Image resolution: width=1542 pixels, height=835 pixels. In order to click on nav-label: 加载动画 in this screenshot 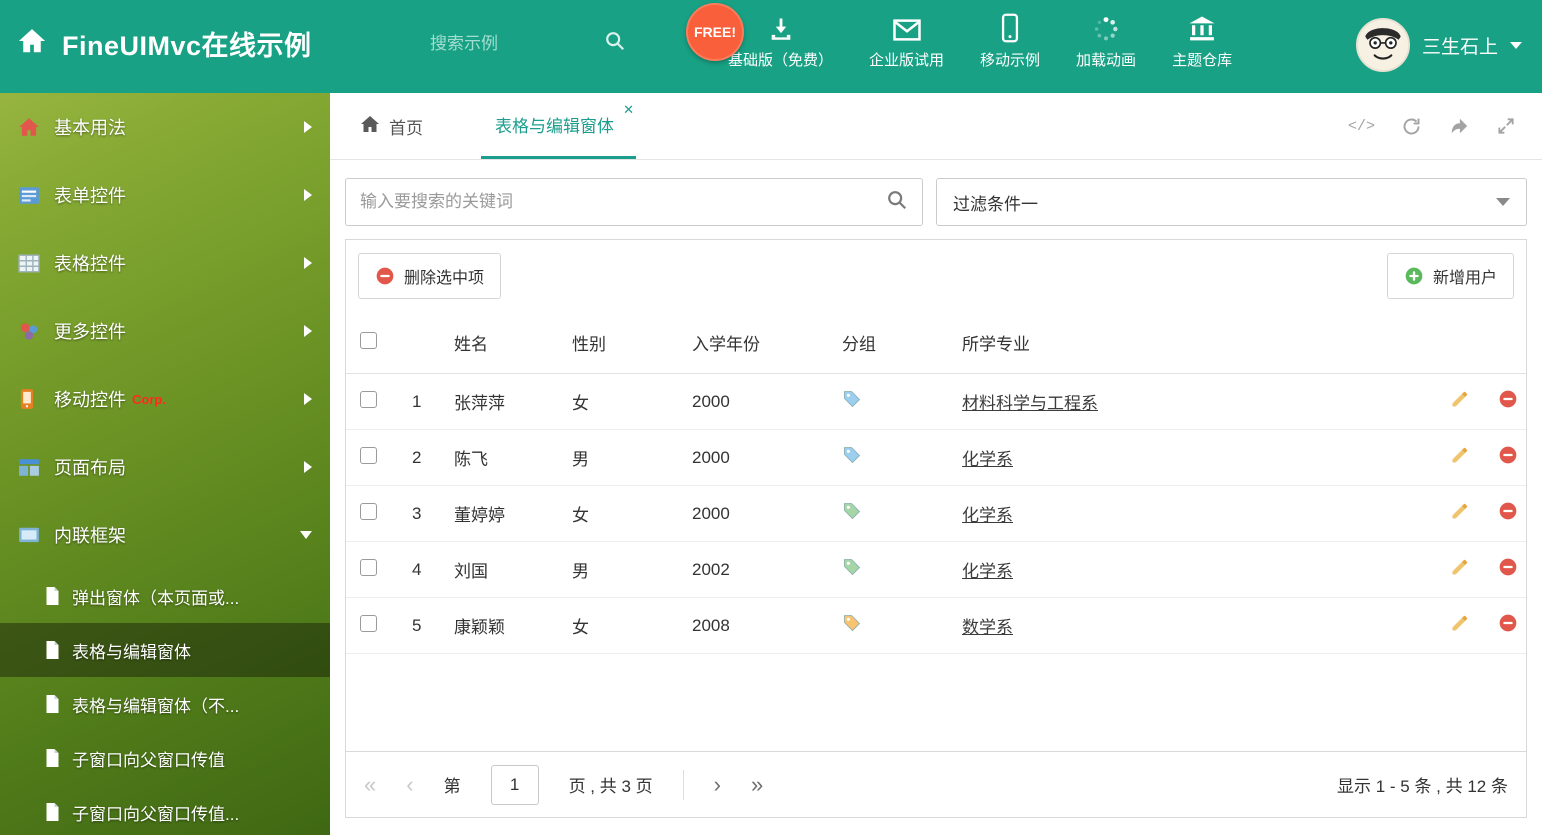, I will do `click(1106, 60)`.